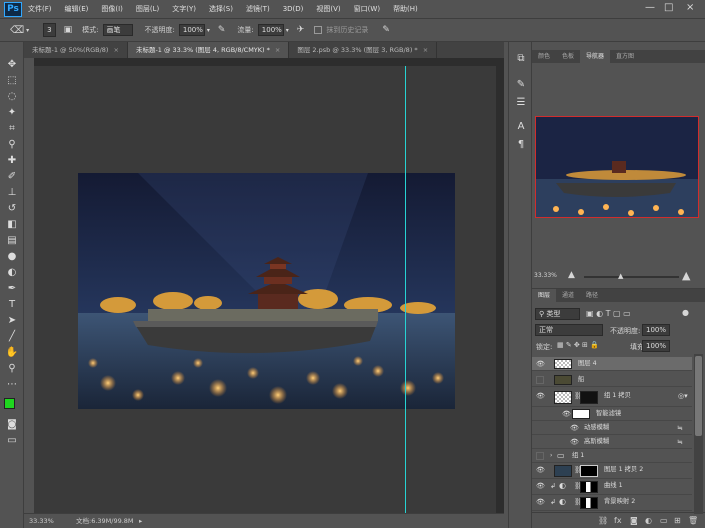 The image size is (705, 528). What do you see at coordinates (12, 81) in the screenshot?
I see `marquee-tool-icon: ⬚` at bounding box center [12, 81].